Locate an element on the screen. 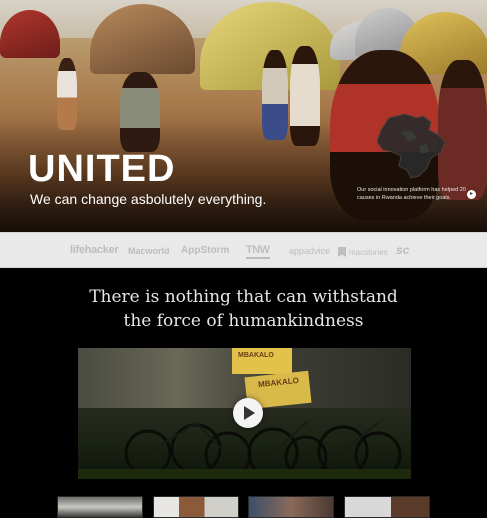 The image size is (487, 518). play-icon is located at coordinates (248, 413).